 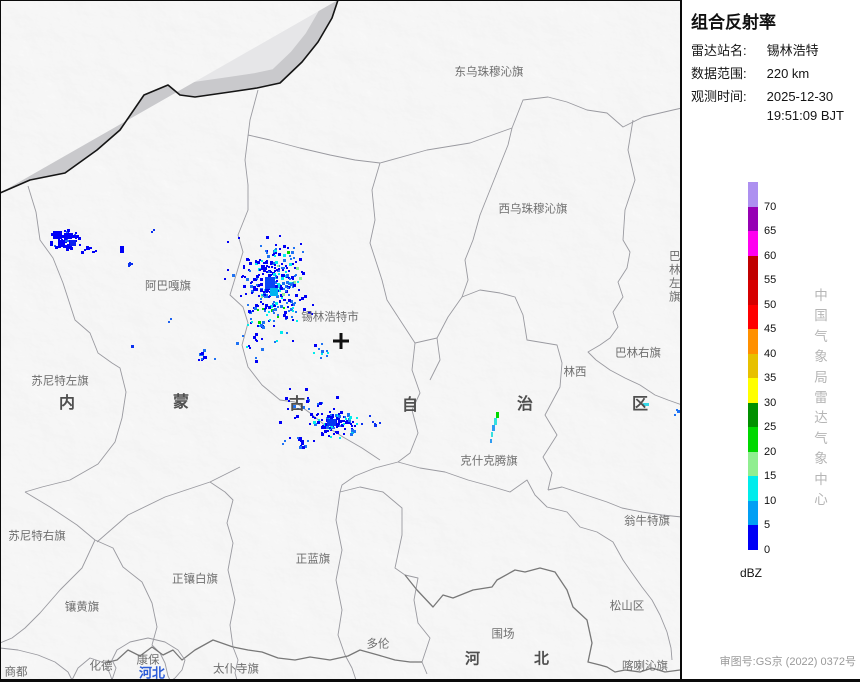 I want to click on field-obstime-label: 观测时间:, so click(x=719, y=96).